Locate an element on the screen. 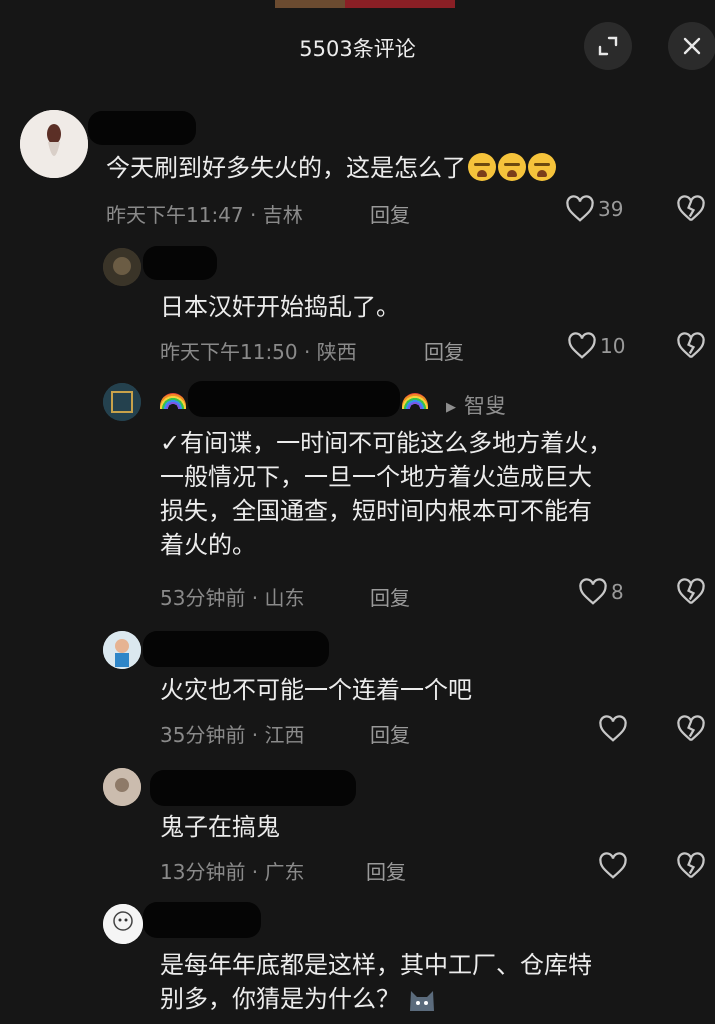  reply-item: 是每年年底都是这样，其中工厂、仓库特 别多，你猜是为什么？ is located at coordinates (357, 961).